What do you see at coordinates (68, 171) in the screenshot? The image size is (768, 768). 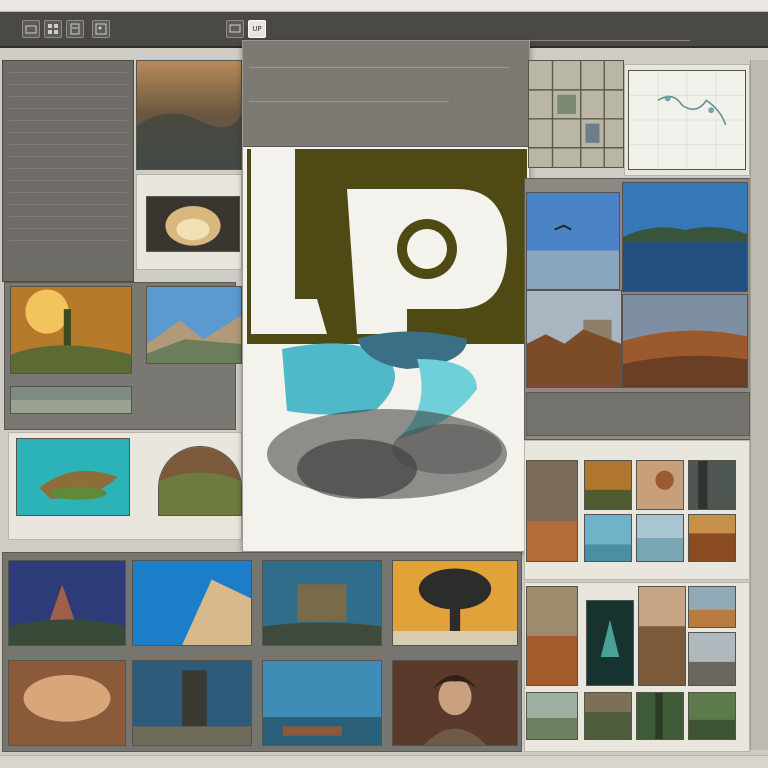 I see `file-list-panel` at bounding box center [68, 171].